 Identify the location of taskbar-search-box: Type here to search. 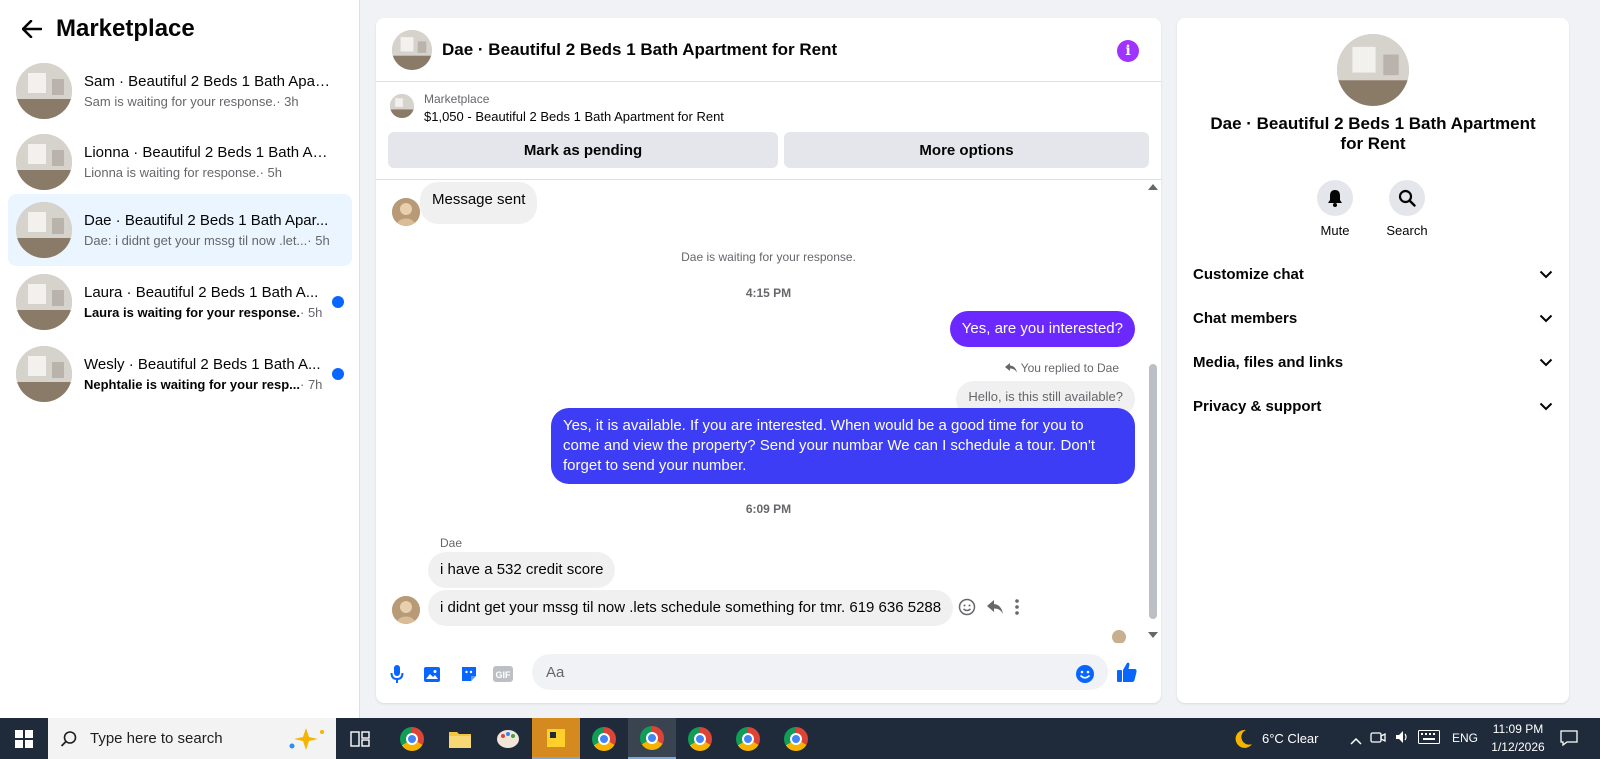
(192, 738).